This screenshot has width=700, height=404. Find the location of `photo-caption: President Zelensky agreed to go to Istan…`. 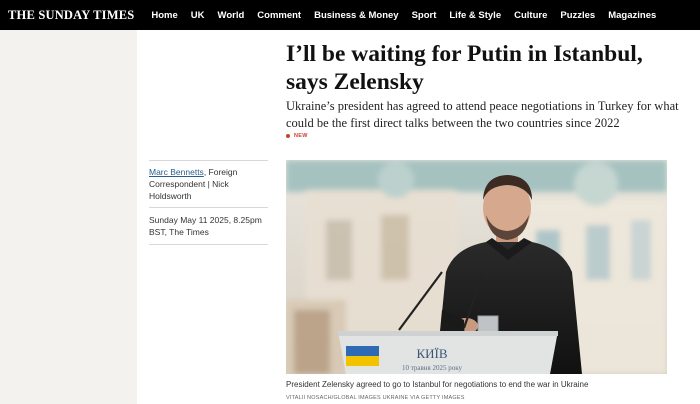

photo-caption: President Zelensky agreed to go to Istan… is located at coordinates (437, 384).